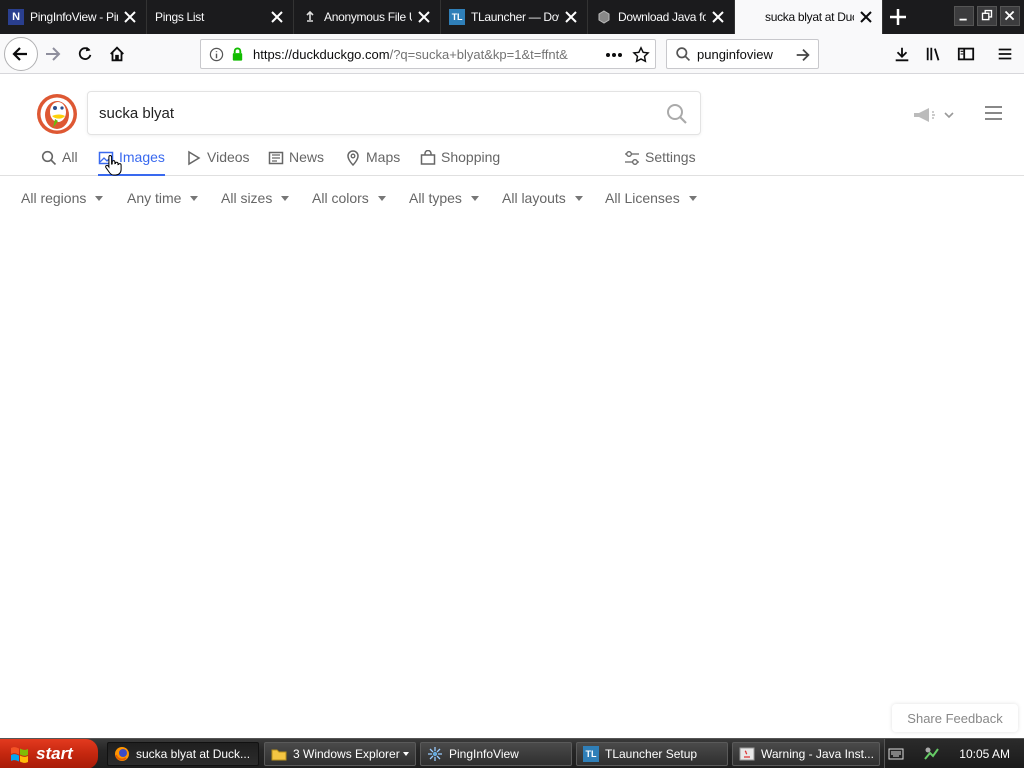 This screenshot has height=768, width=1024. Describe the element at coordinates (652, 754) in the screenshot. I see `taskbar-item-tlauncher: TL TLauncher Setup` at that location.